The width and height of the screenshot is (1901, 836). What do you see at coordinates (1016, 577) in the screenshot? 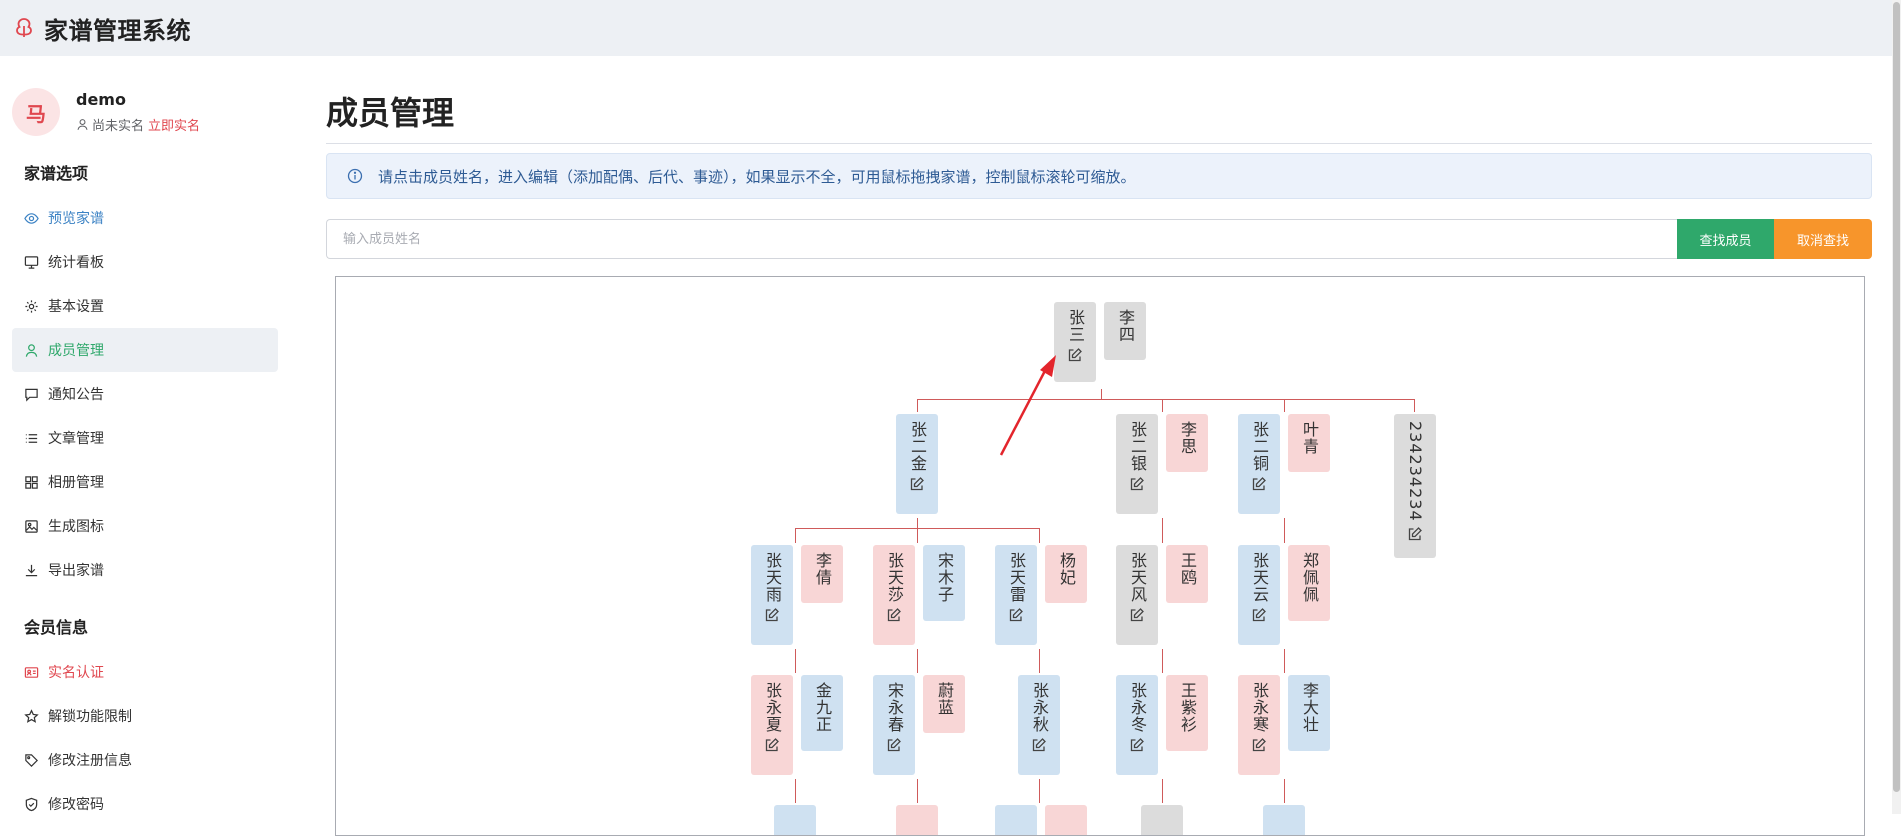
I see `member-name: 张天雷` at bounding box center [1016, 577].